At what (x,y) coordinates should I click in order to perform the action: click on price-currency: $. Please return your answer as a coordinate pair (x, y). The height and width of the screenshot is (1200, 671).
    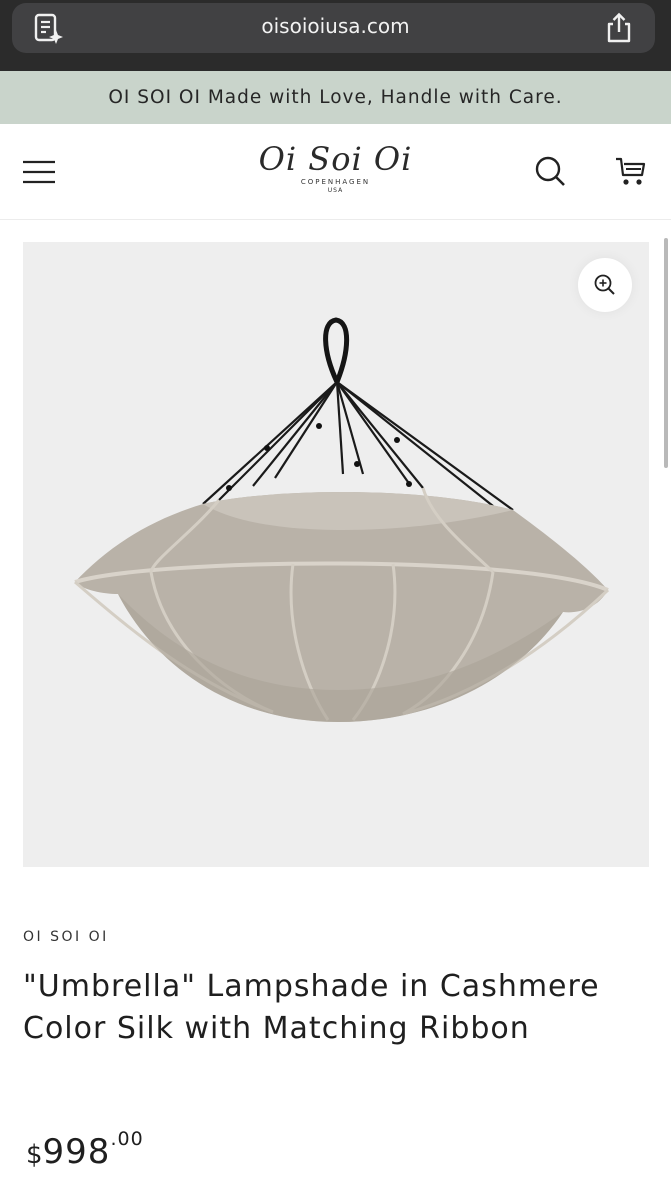
    Looking at the image, I should click on (34, 1155).